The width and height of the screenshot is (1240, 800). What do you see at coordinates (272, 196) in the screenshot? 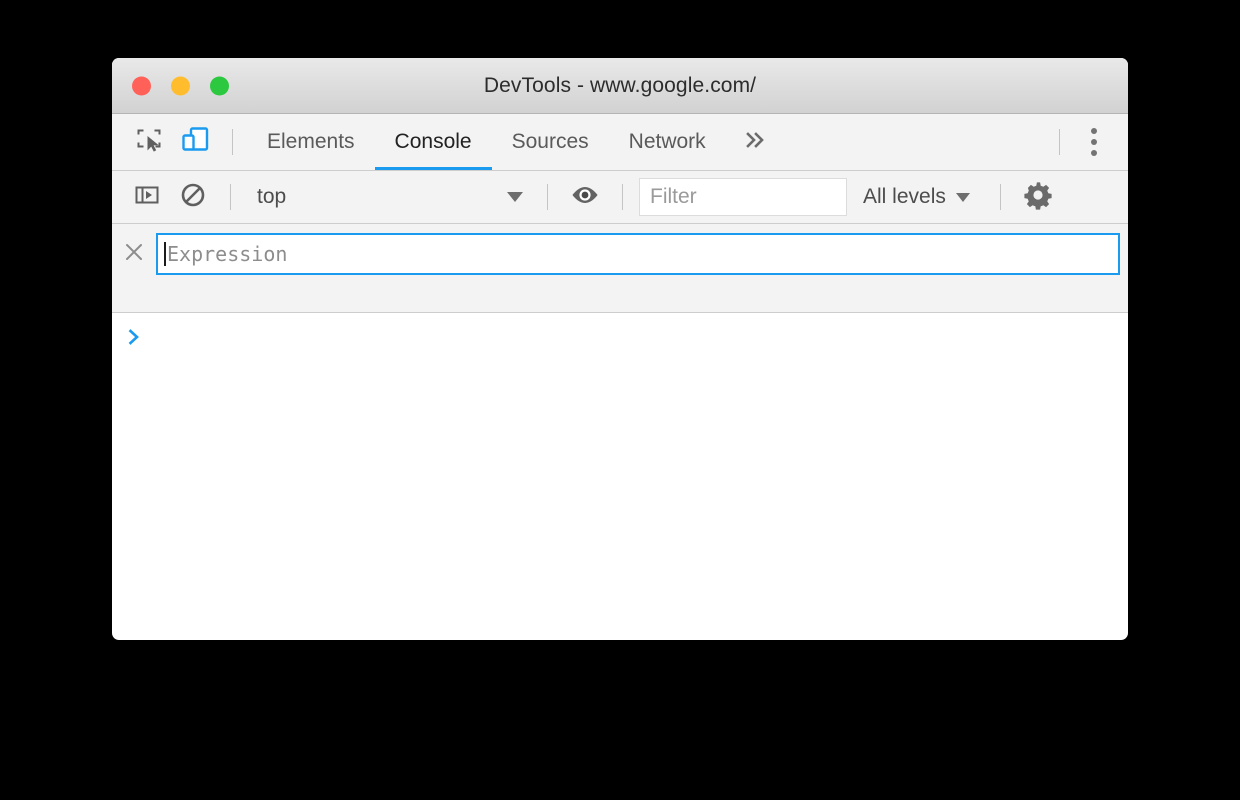
I see `javascript-context-value: top` at bounding box center [272, 196].